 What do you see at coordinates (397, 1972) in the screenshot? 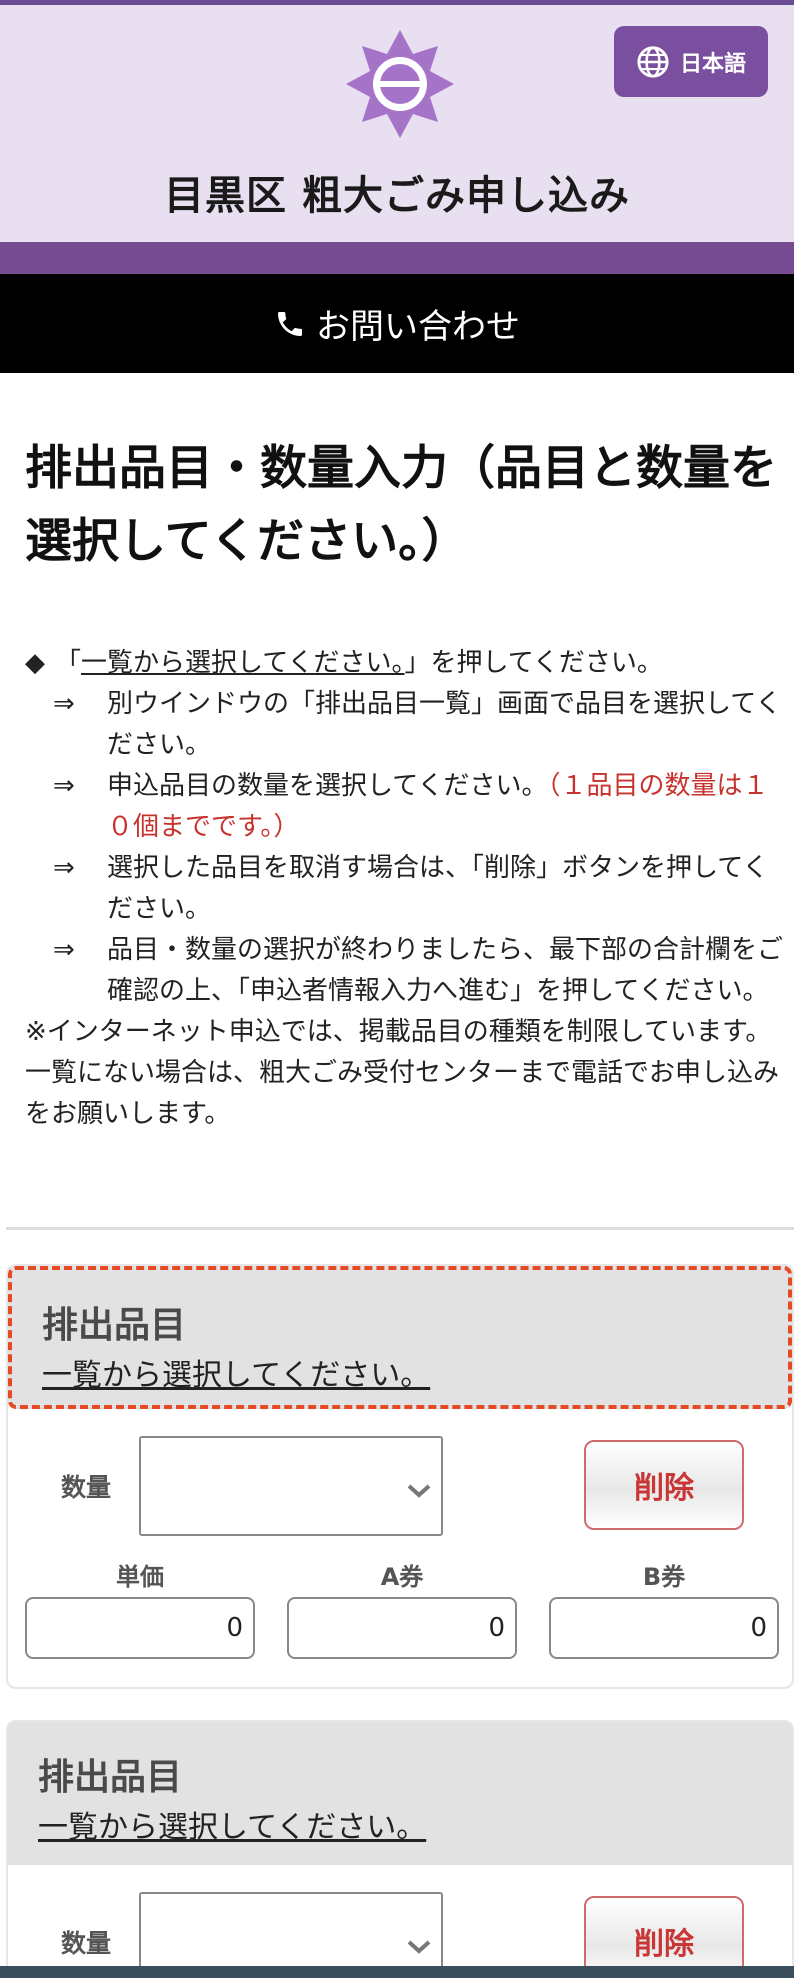
I see `bottom-edge` at bounding box center [397, 1972].